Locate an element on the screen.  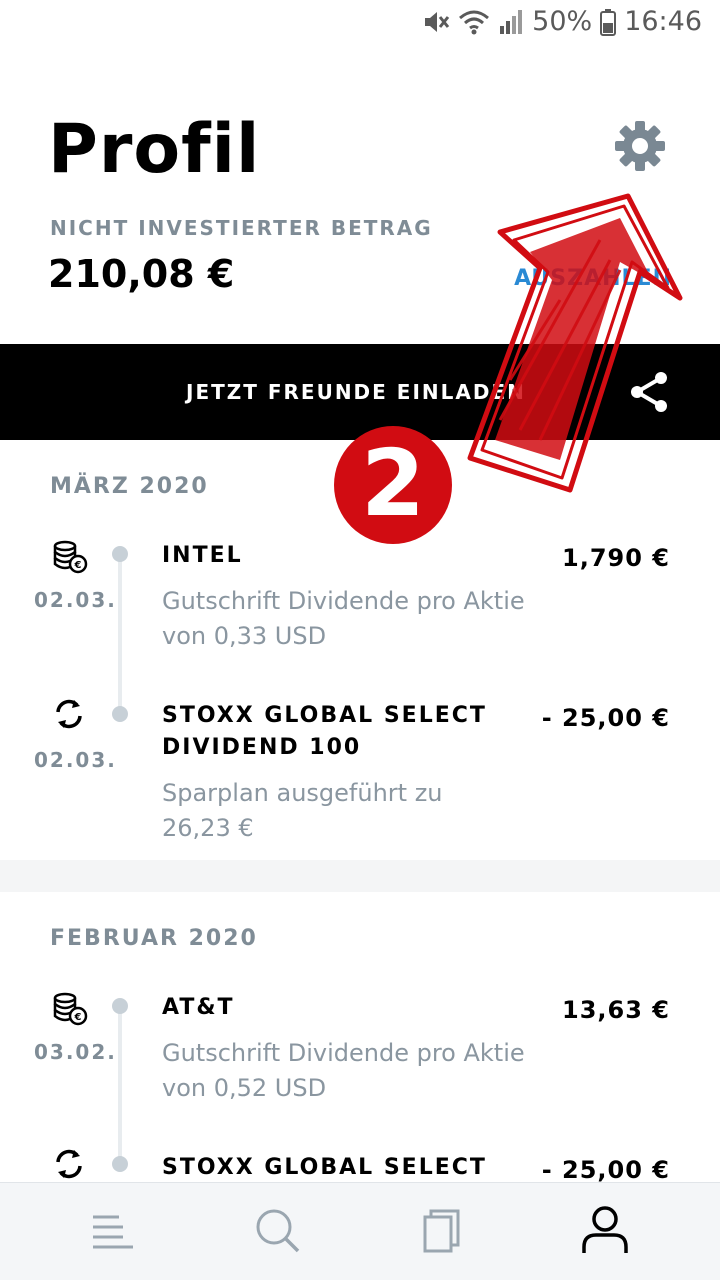
invite-friends-banner: JETZT FREUNDE EINLADEN is located at coordinates (360, 392).